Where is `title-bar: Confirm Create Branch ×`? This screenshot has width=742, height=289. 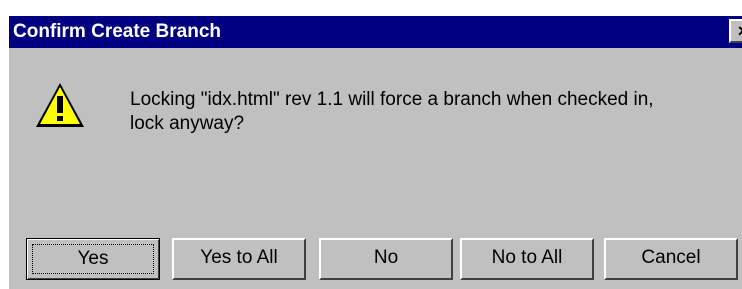
title-bar: Confirm Create Branch × is located at coordinates (375, 32).